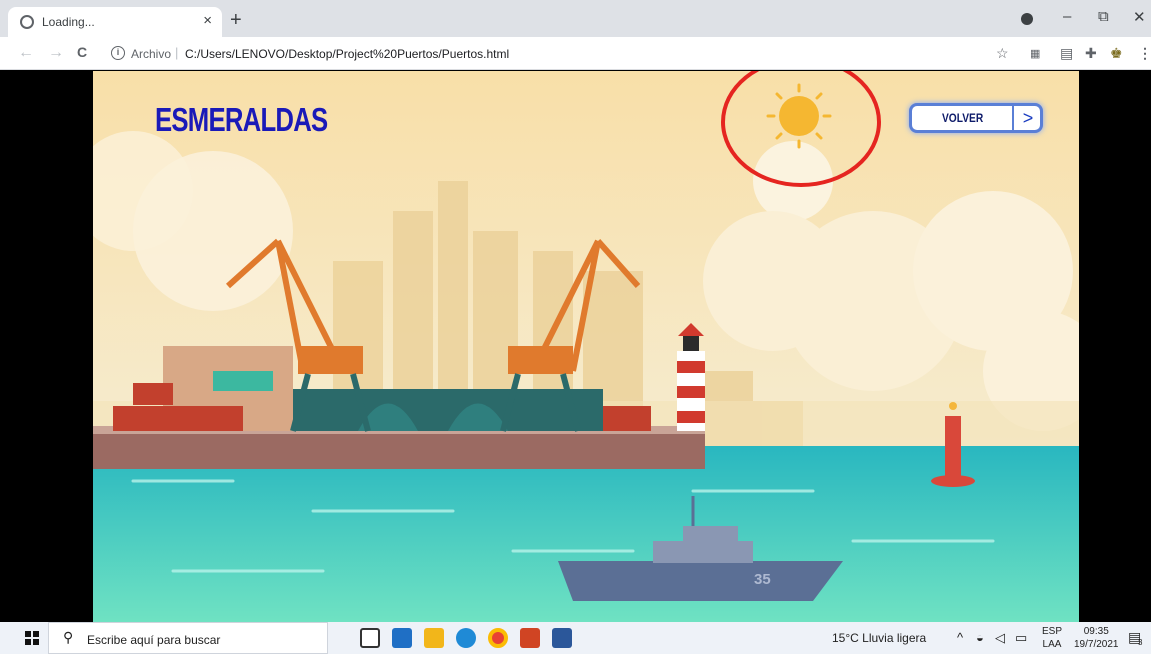  What do you see at coordinates (980, 637) in the screenshot?
I see `network-icon: ◒` at bounding box center [980, 637].